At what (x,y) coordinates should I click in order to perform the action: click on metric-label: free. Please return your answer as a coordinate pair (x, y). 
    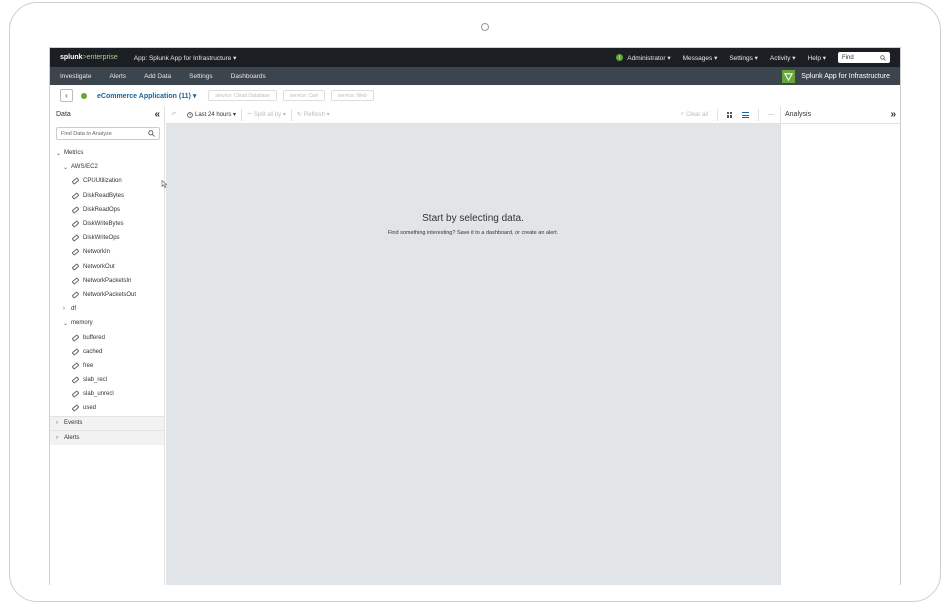
    Looking at the image, I should click on (88, 365).